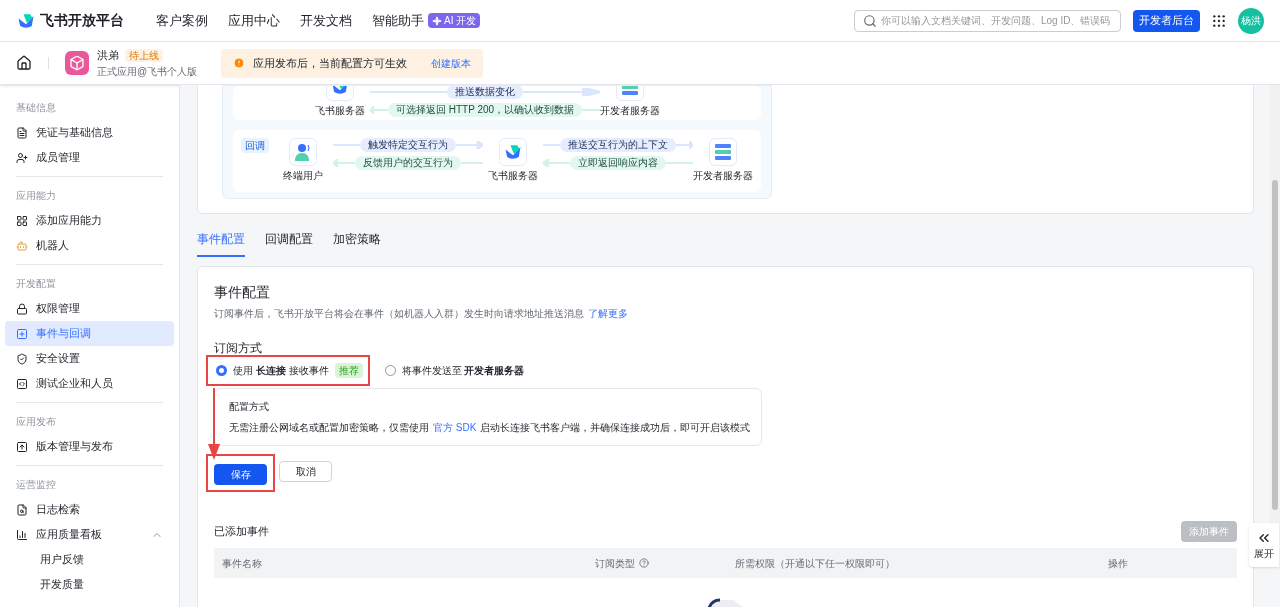 The width and height of the screenshot is (1280, 607). I want to click on search-field: 你可以输入文档关键词、开发问题、Log ID、错误码, so click(987, 20).